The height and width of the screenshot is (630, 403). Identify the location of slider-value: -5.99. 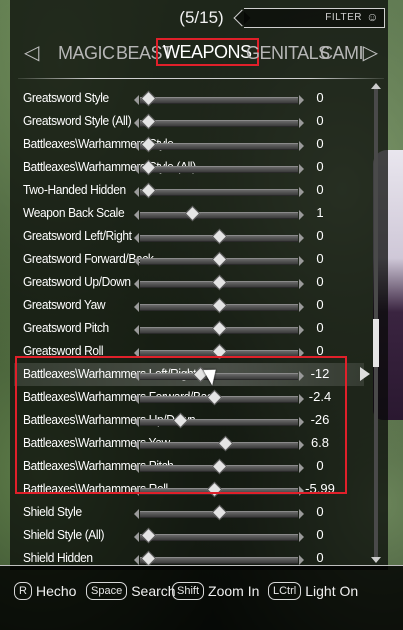
(320, 488).